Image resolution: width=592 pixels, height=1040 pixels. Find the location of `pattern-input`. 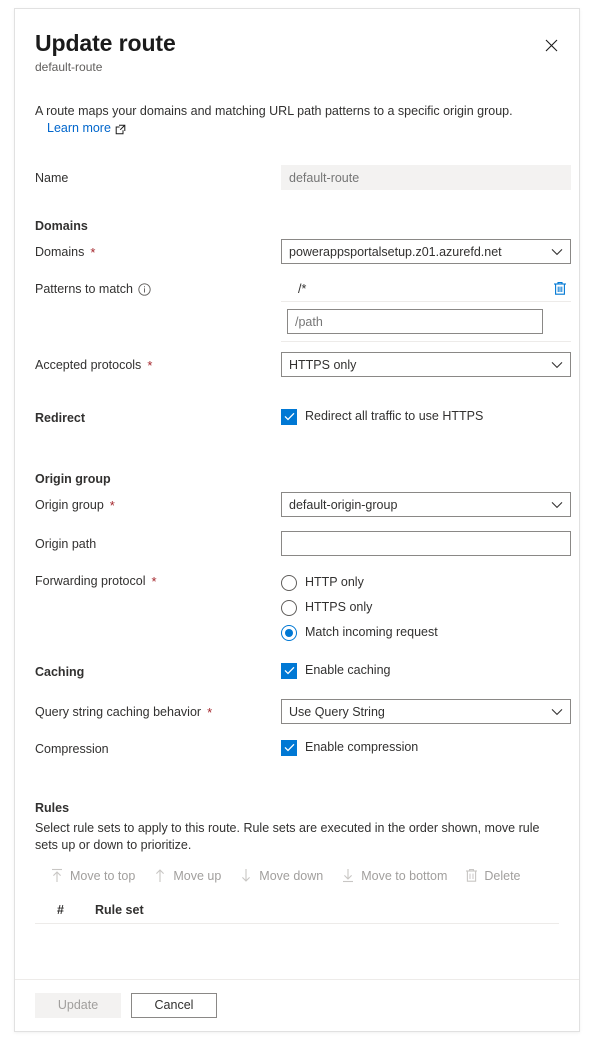

pattern-input is located at coordinates (415, 321).